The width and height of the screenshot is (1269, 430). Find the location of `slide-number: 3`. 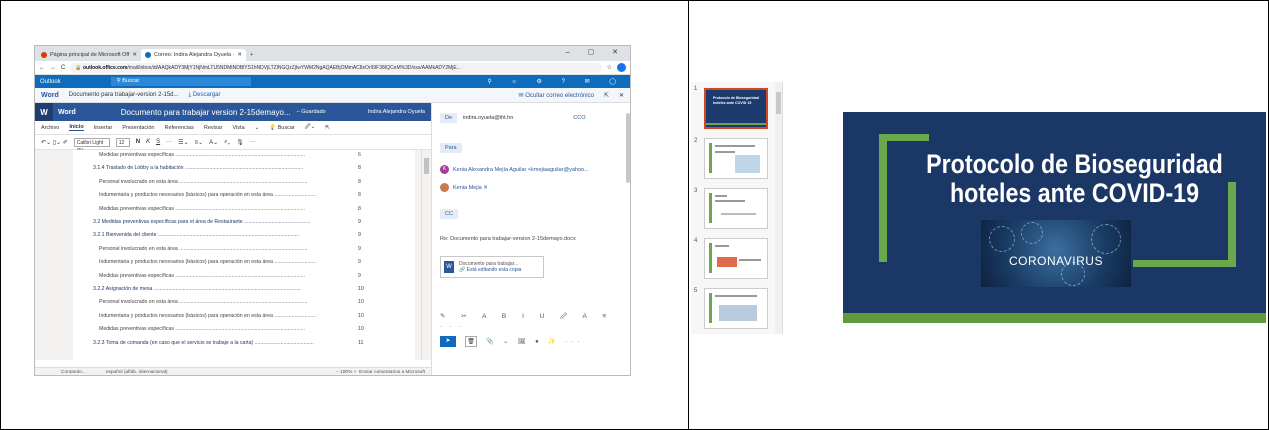

slide-number: 3 is located at coordinates (696, 191).